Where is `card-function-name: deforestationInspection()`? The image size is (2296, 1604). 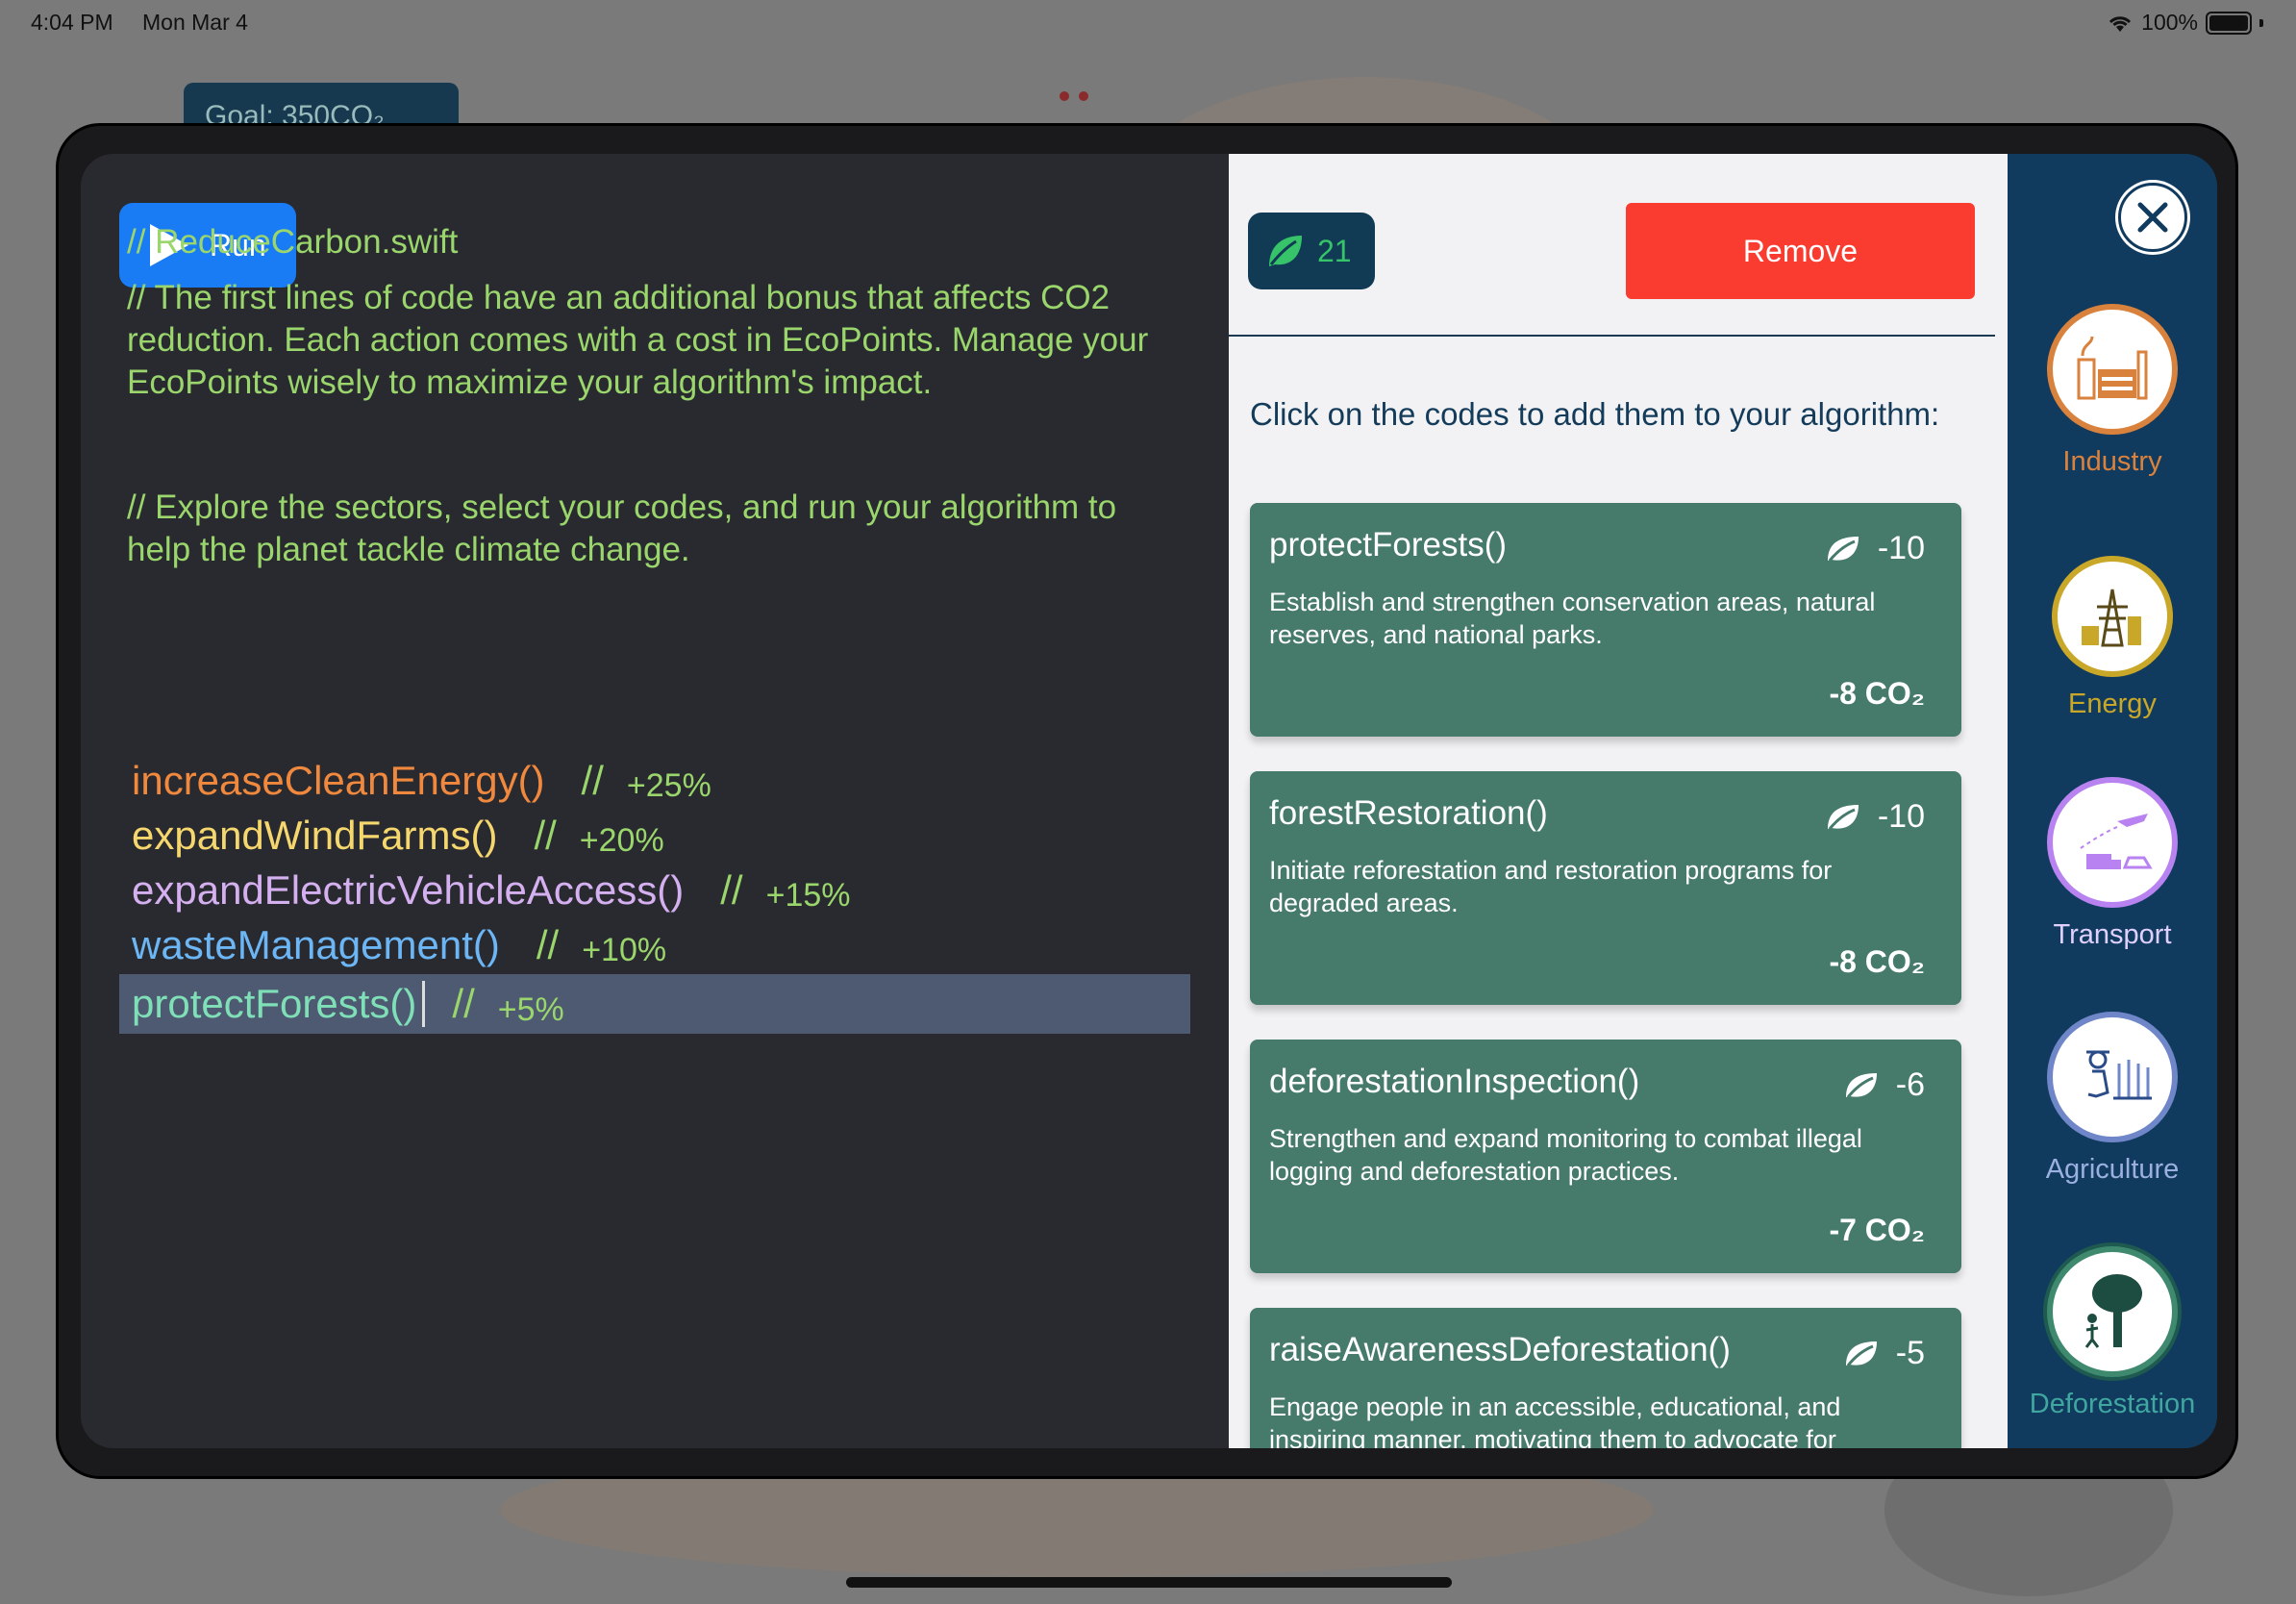
card-function-name: deforestationInspection() is located at coordinates (1454, 1081).